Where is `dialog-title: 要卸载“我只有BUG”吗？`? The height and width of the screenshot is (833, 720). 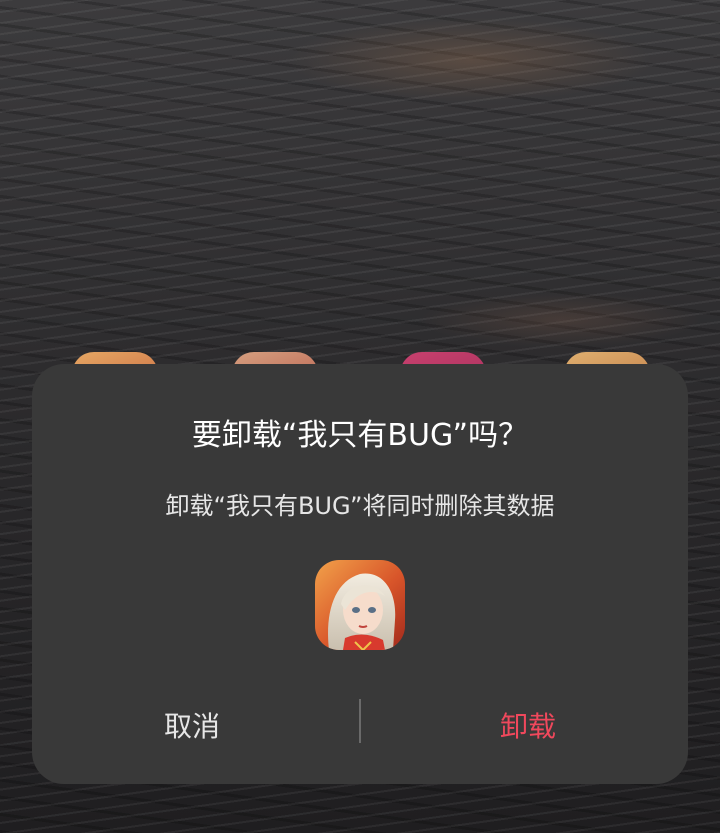 dialog-title: 要卸载“我只有BUG”吗？ is located at coordinates (360, 435).